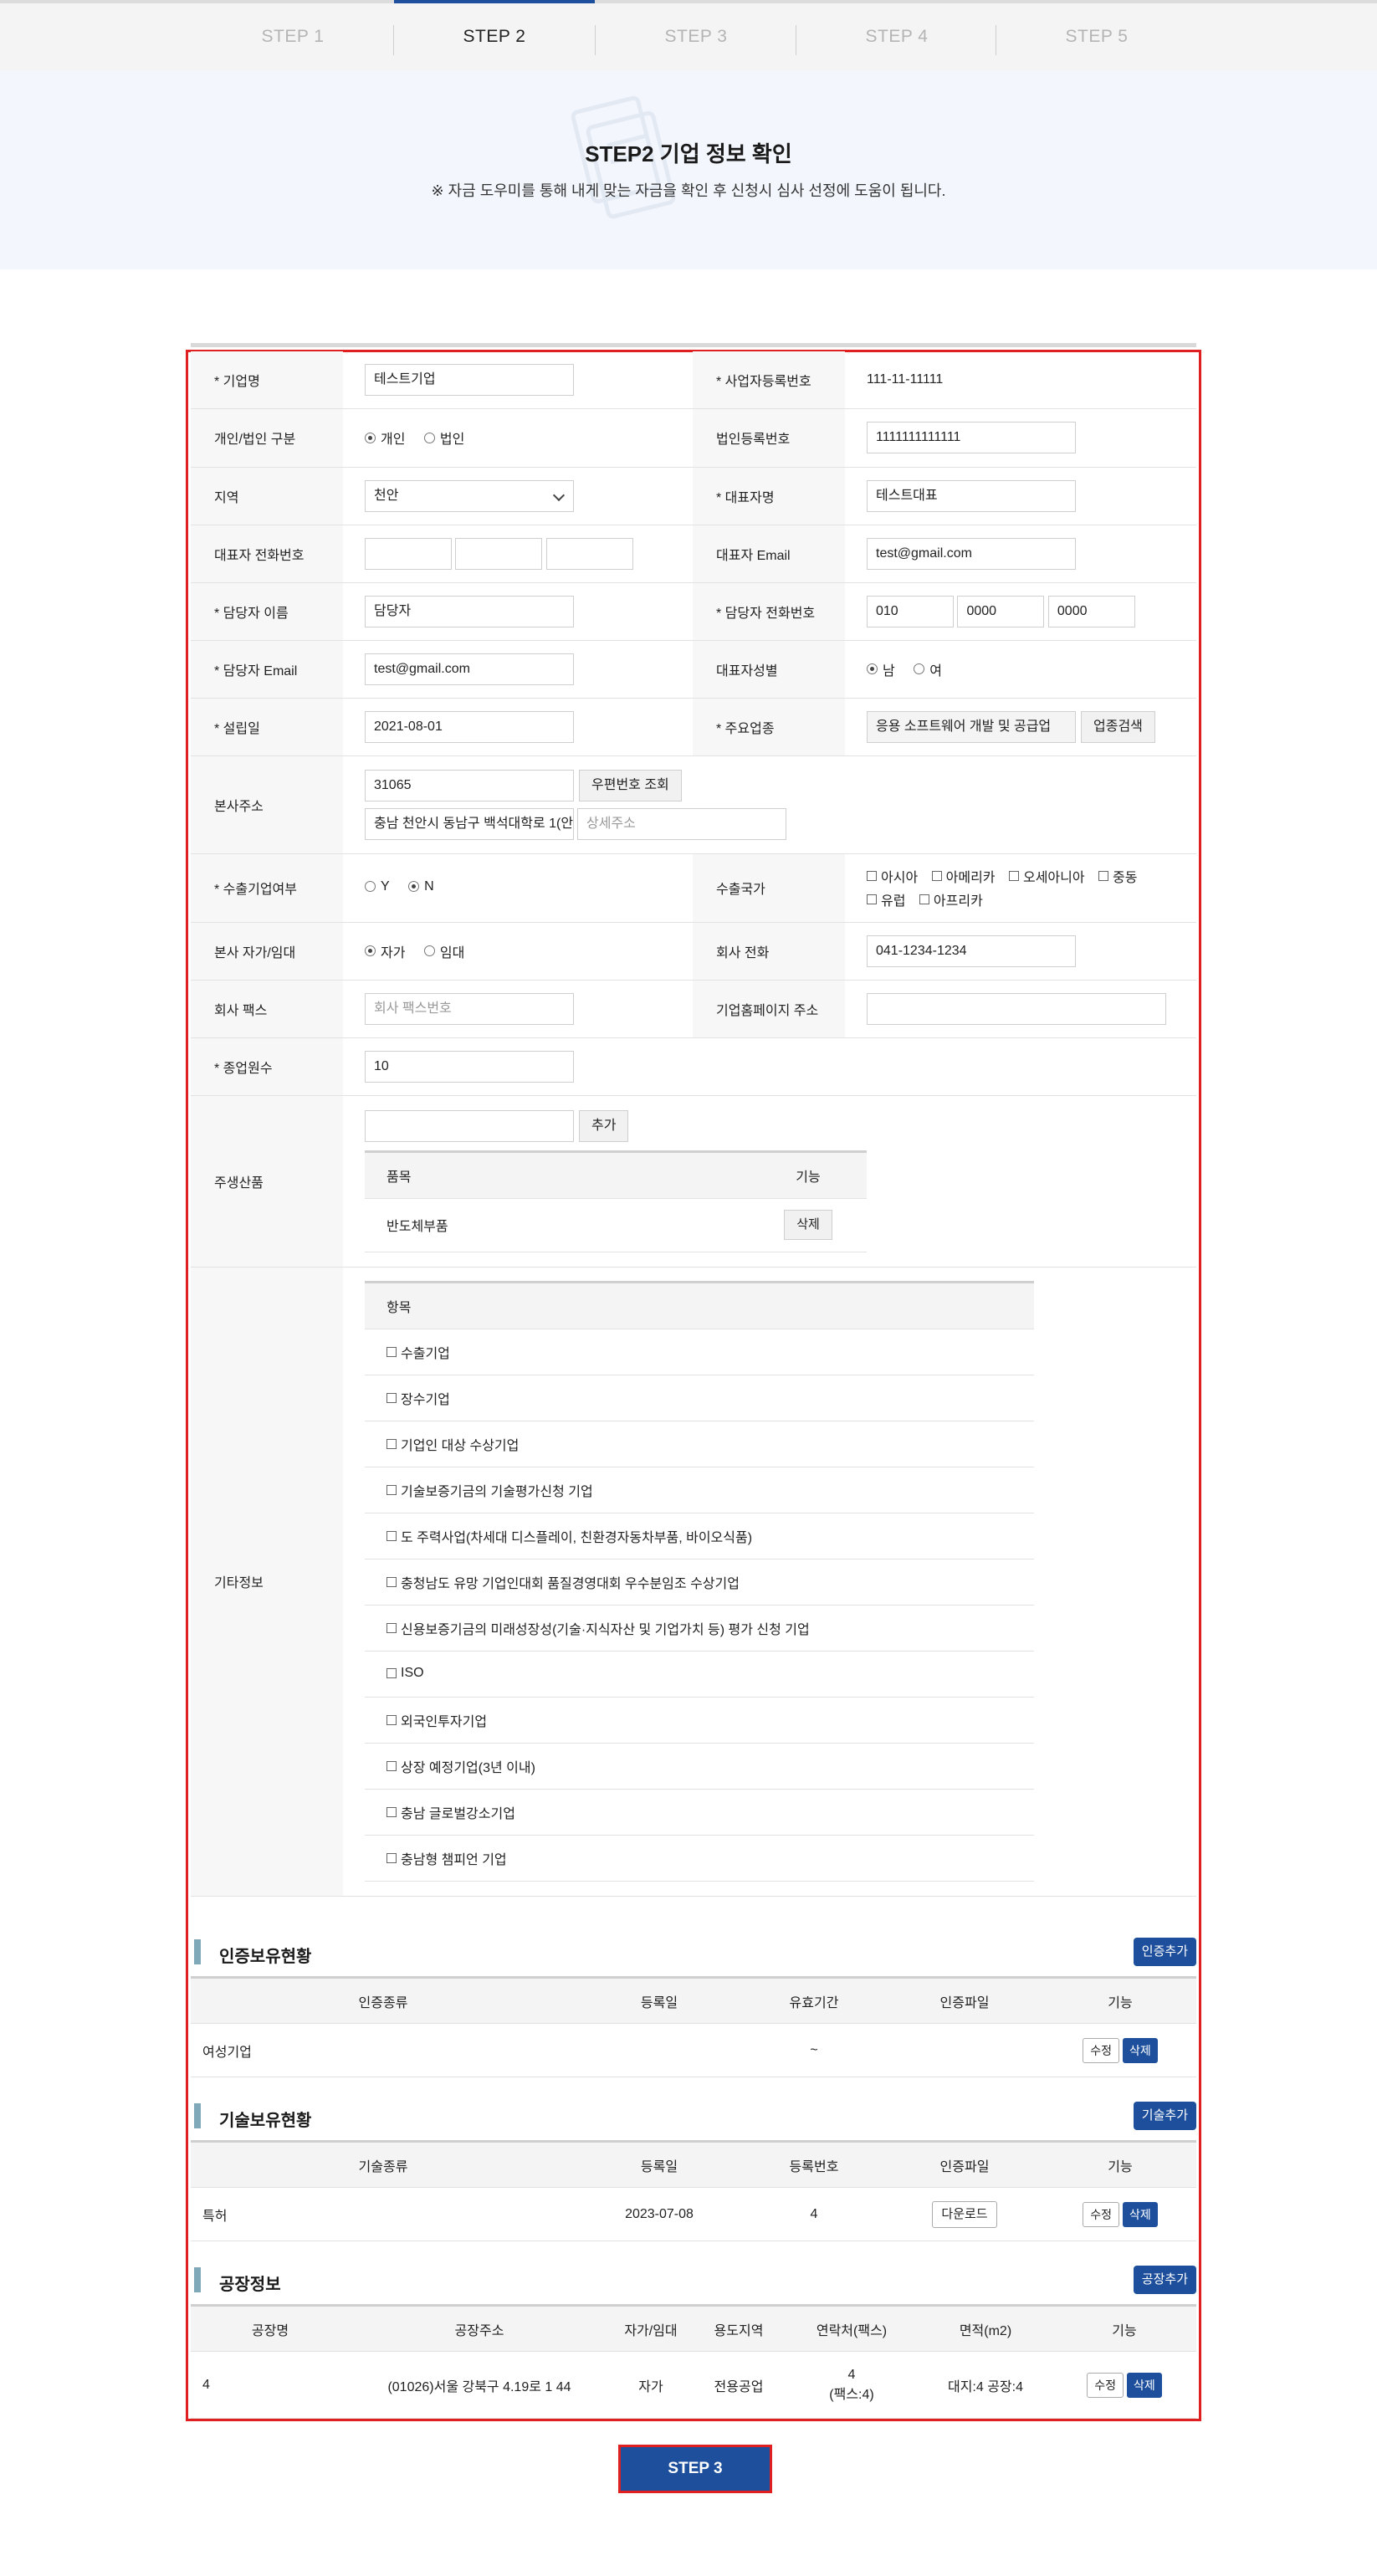  Describe the element at coordinates (470, 380) in the screenshot. I see `company-name-input: 테스트기업` at that location.